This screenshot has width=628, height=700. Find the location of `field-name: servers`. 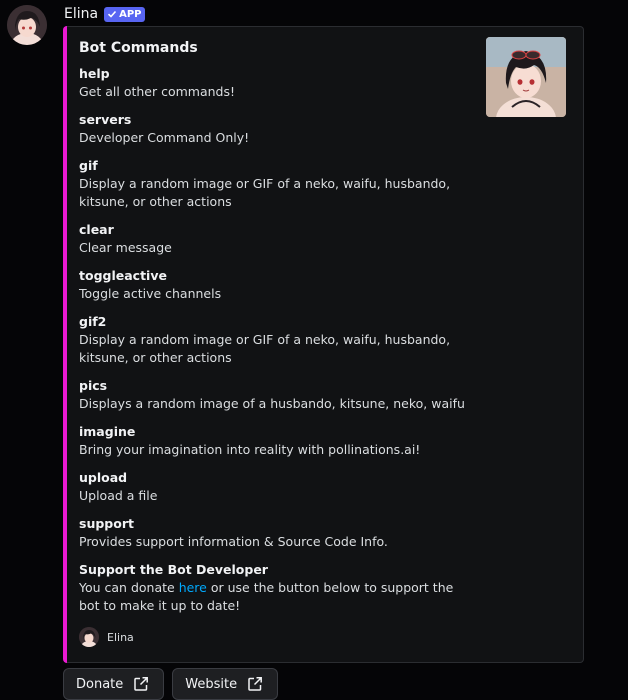

field-name: servers is located at coordinates (105, 119).